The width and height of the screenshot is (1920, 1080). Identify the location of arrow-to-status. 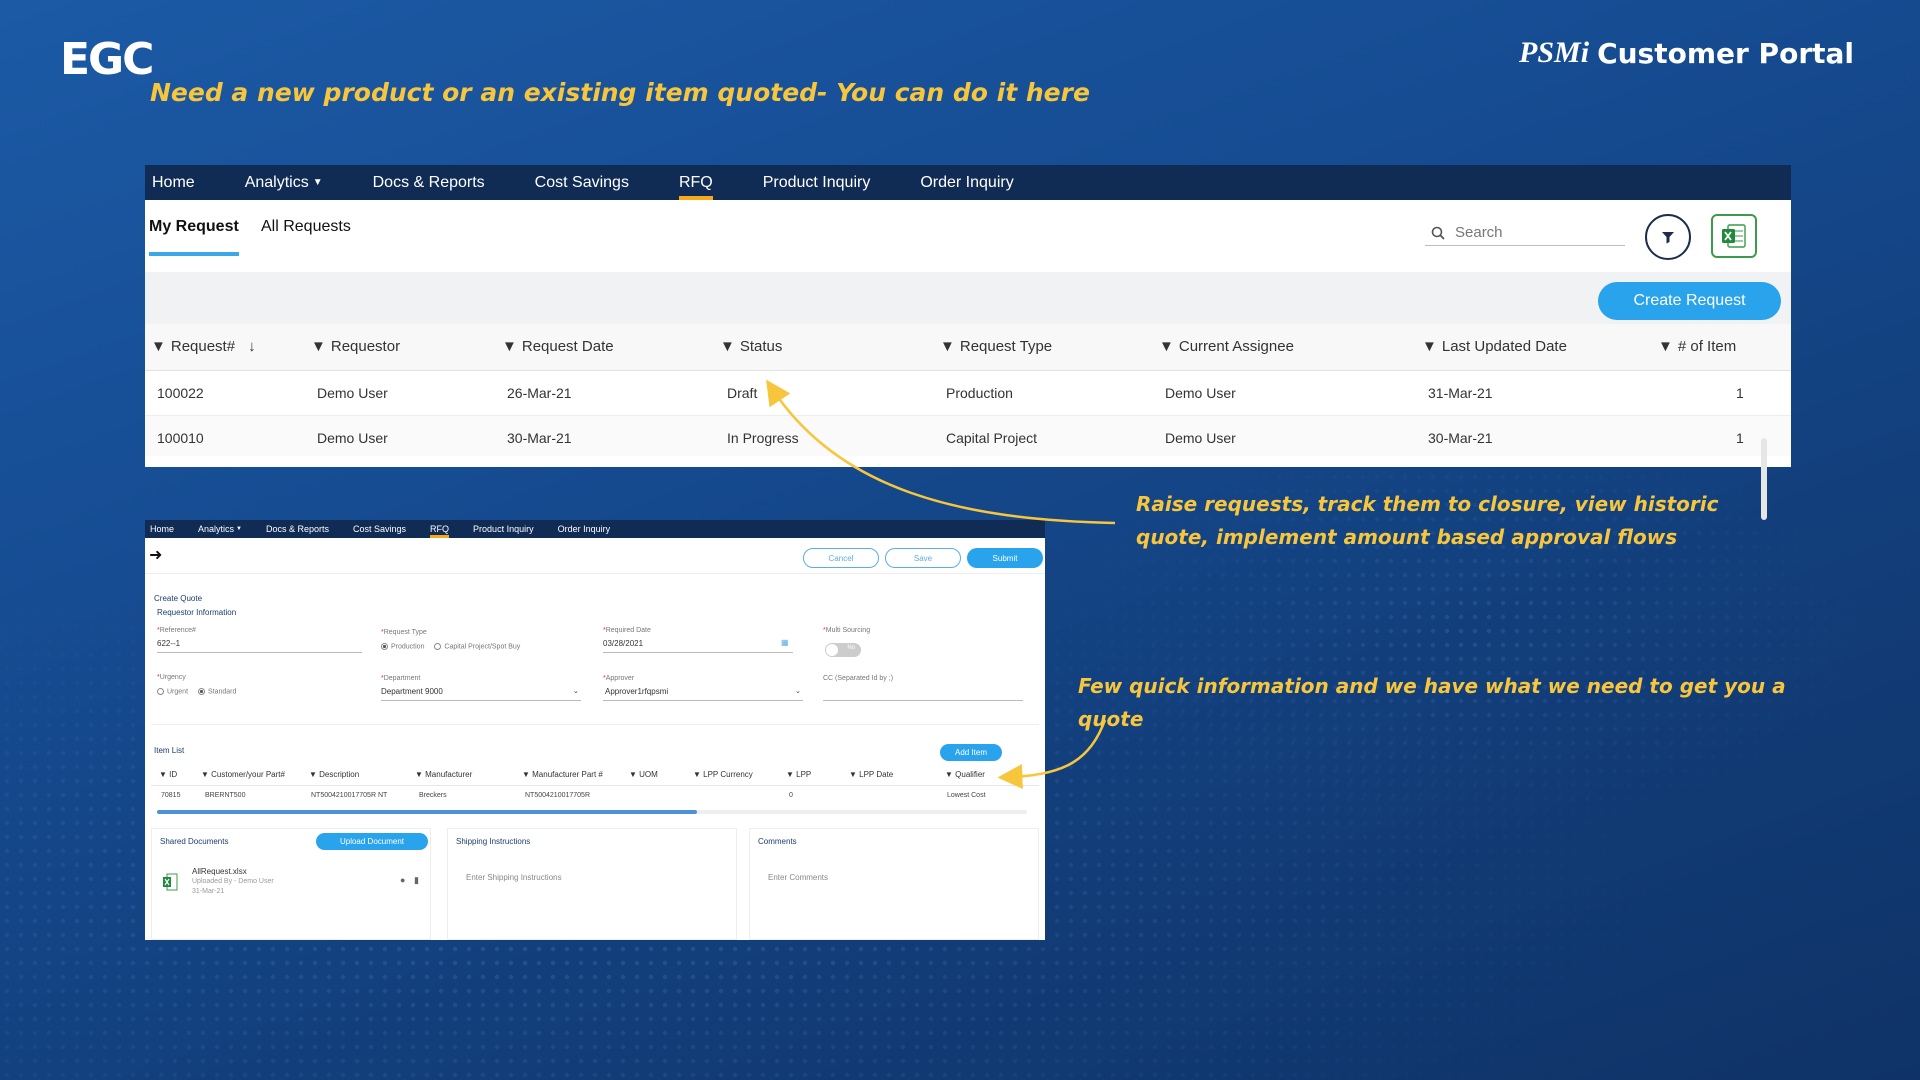
(941, 452).